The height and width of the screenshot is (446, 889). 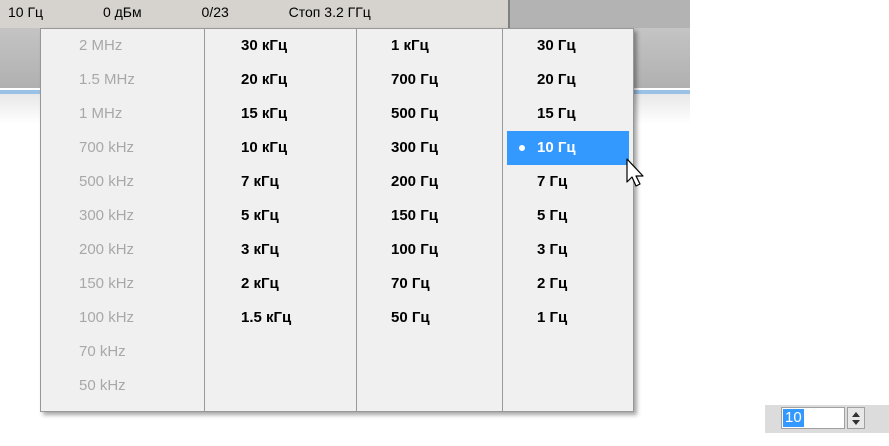 What do you see at coordinates (107, 181) in the screenshot?
I see `menu-item-disabled: 500 kHz` at bounding box center [107, 181].